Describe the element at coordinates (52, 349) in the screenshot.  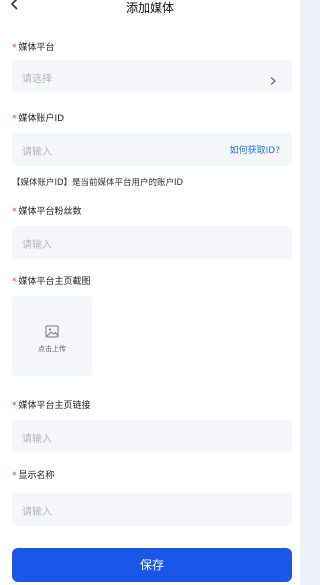
I see `upload-text: 点击上传` at that location.